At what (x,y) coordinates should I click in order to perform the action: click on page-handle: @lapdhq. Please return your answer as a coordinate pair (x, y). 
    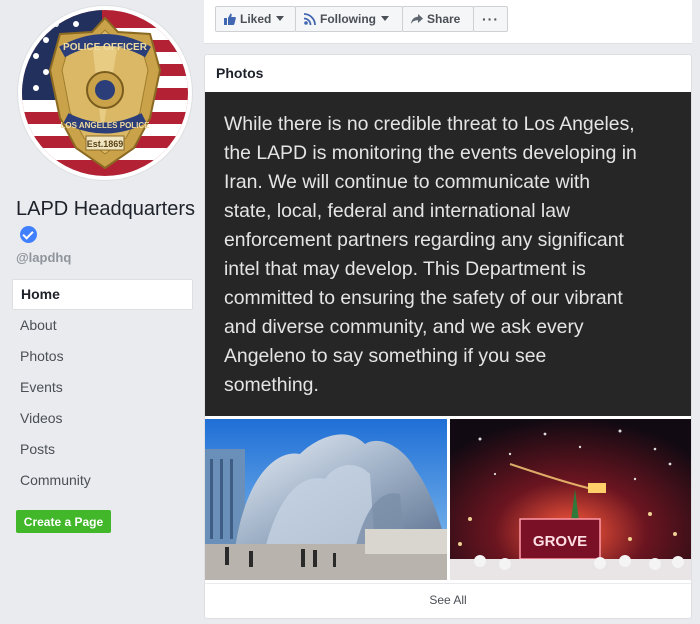
    Looking at the image, I should click on (43, 257).